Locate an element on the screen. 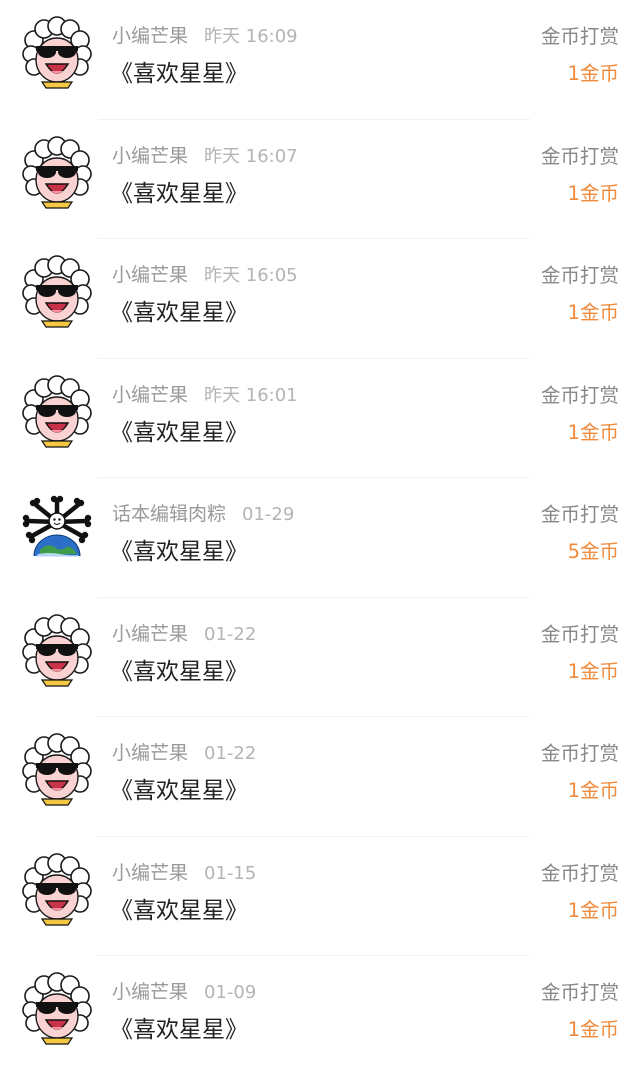 The width and height of the screenshot is (640, 1076). list-item: 话本编辑肉粽 01-29 《喜欢星星》 金币打赏 5金币 is located at coordinates (320, 538).